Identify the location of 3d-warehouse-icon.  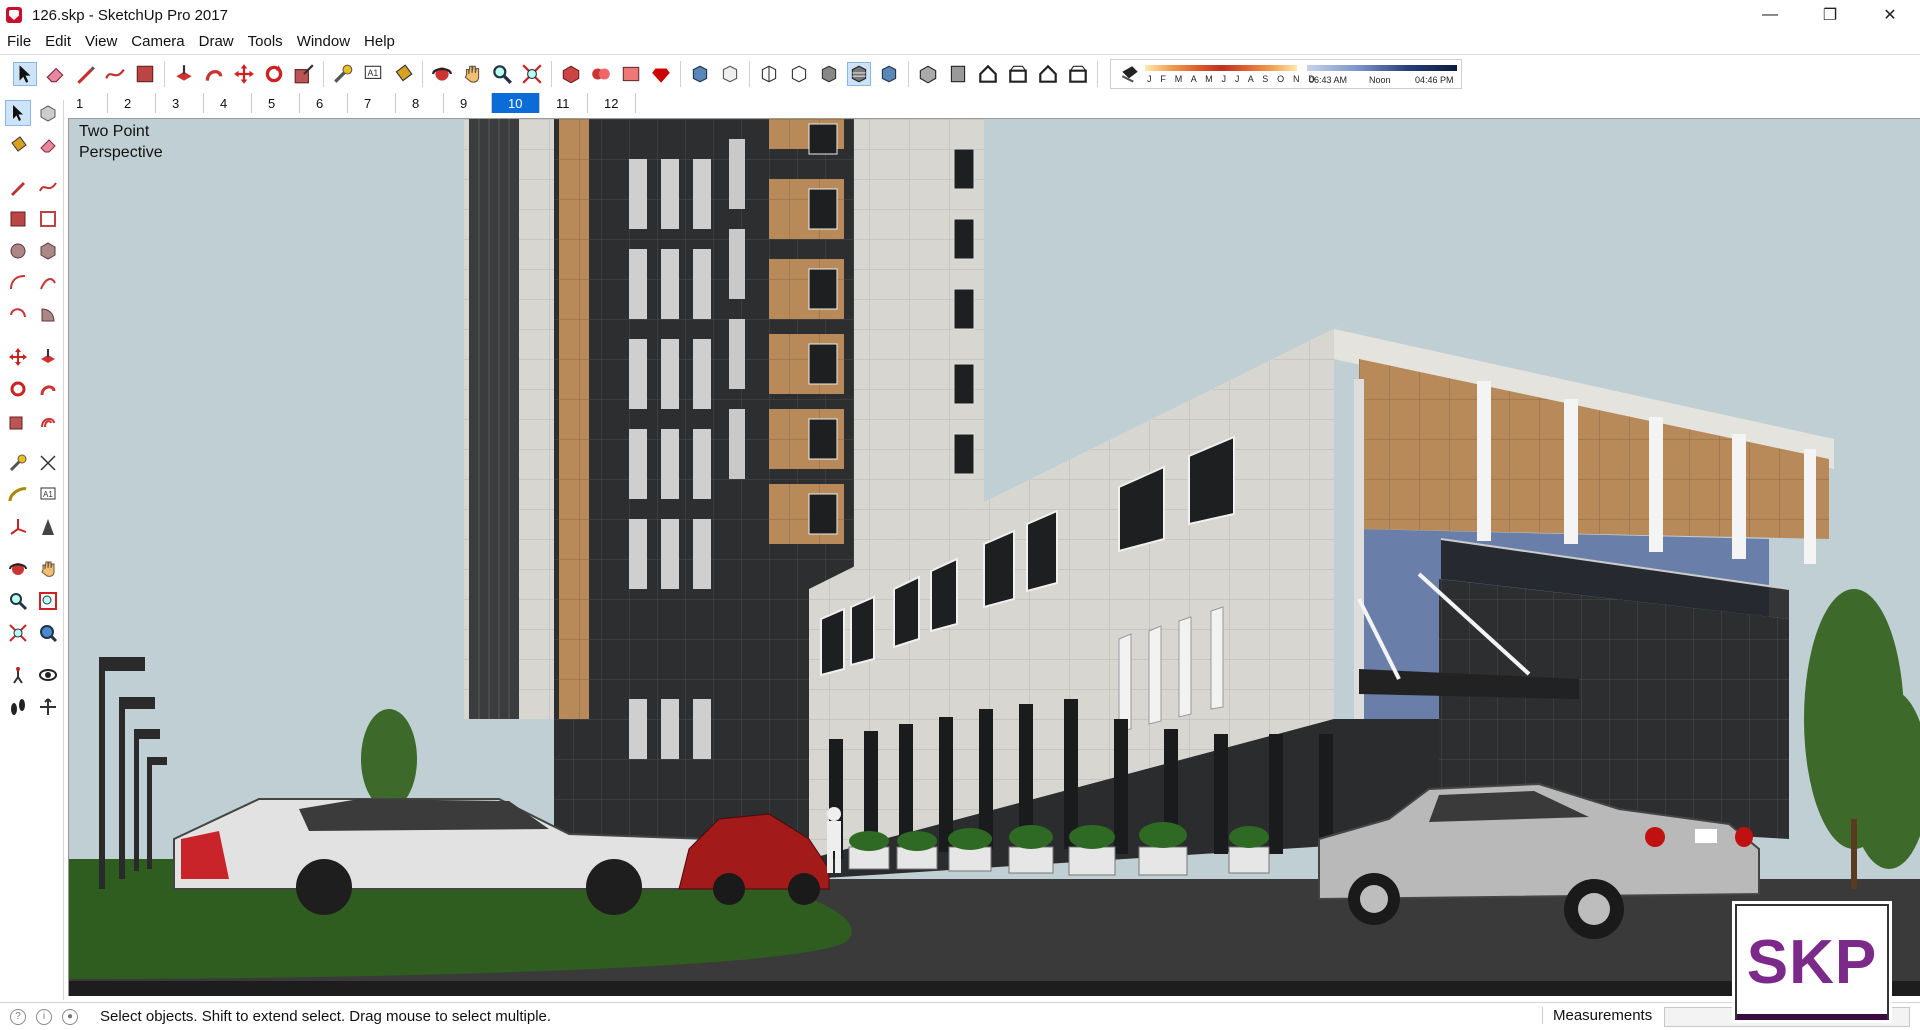
(601, 74).